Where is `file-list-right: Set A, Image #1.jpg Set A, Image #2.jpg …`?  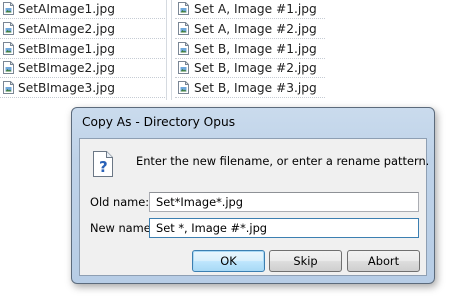 file-list-right: Set A, Image #1.jpg Set A, Image #2.jpg … is located at coordinates (250, 49).